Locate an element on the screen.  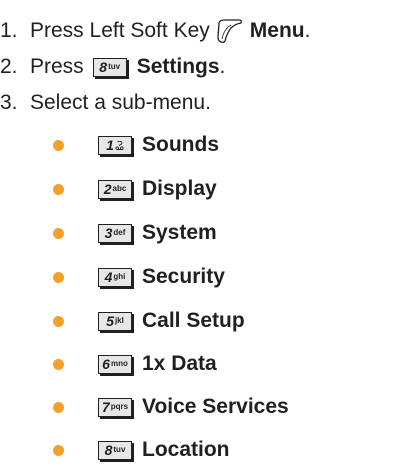
submenu-label: System is located at coordinates (179, 232).